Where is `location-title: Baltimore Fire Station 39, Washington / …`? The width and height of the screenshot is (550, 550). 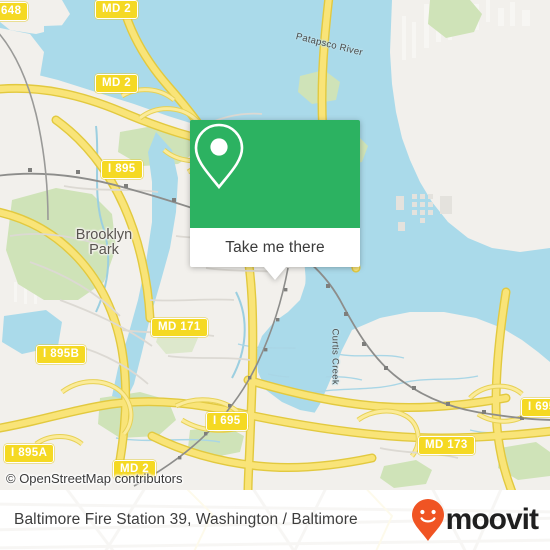
location-title: Baltimore Fire Station 39, Washington / … is located at coordinates (186, 519).